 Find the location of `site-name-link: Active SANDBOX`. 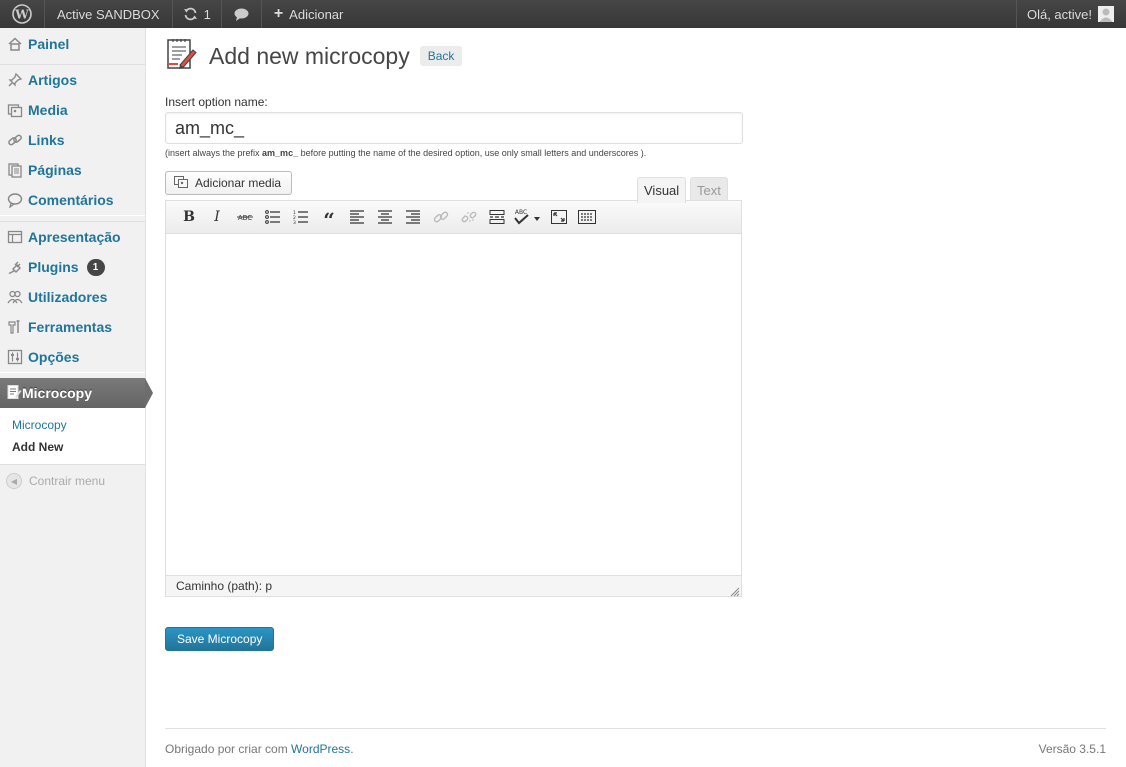

site-name-link: Active SANDBOX is located at coordinates (109, 14).